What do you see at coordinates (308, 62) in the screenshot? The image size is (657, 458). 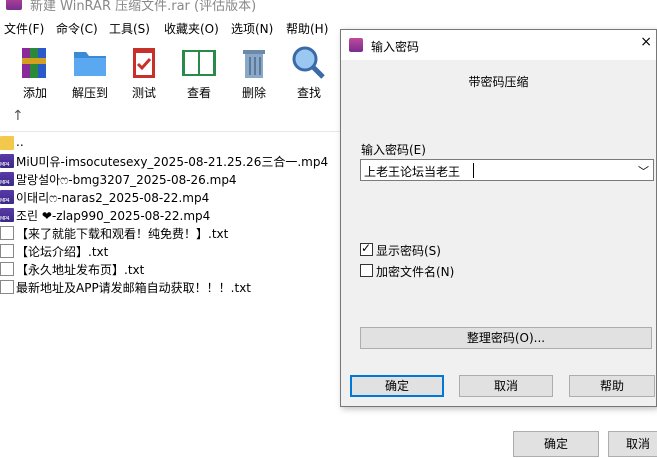 I see `find-magnifier-icon` at bounding box center [308, 62].